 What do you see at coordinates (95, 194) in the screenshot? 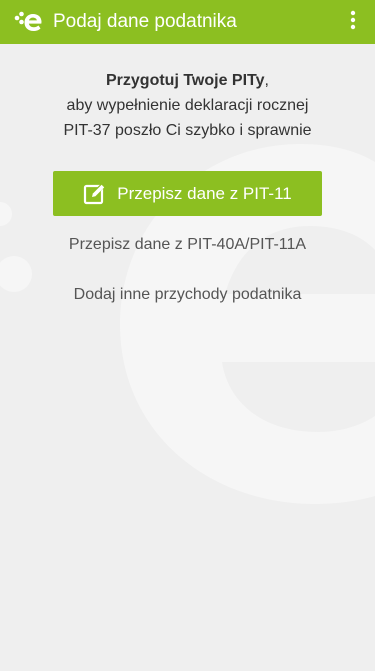
I see `edit-icon` at bounding box center [95, 194].